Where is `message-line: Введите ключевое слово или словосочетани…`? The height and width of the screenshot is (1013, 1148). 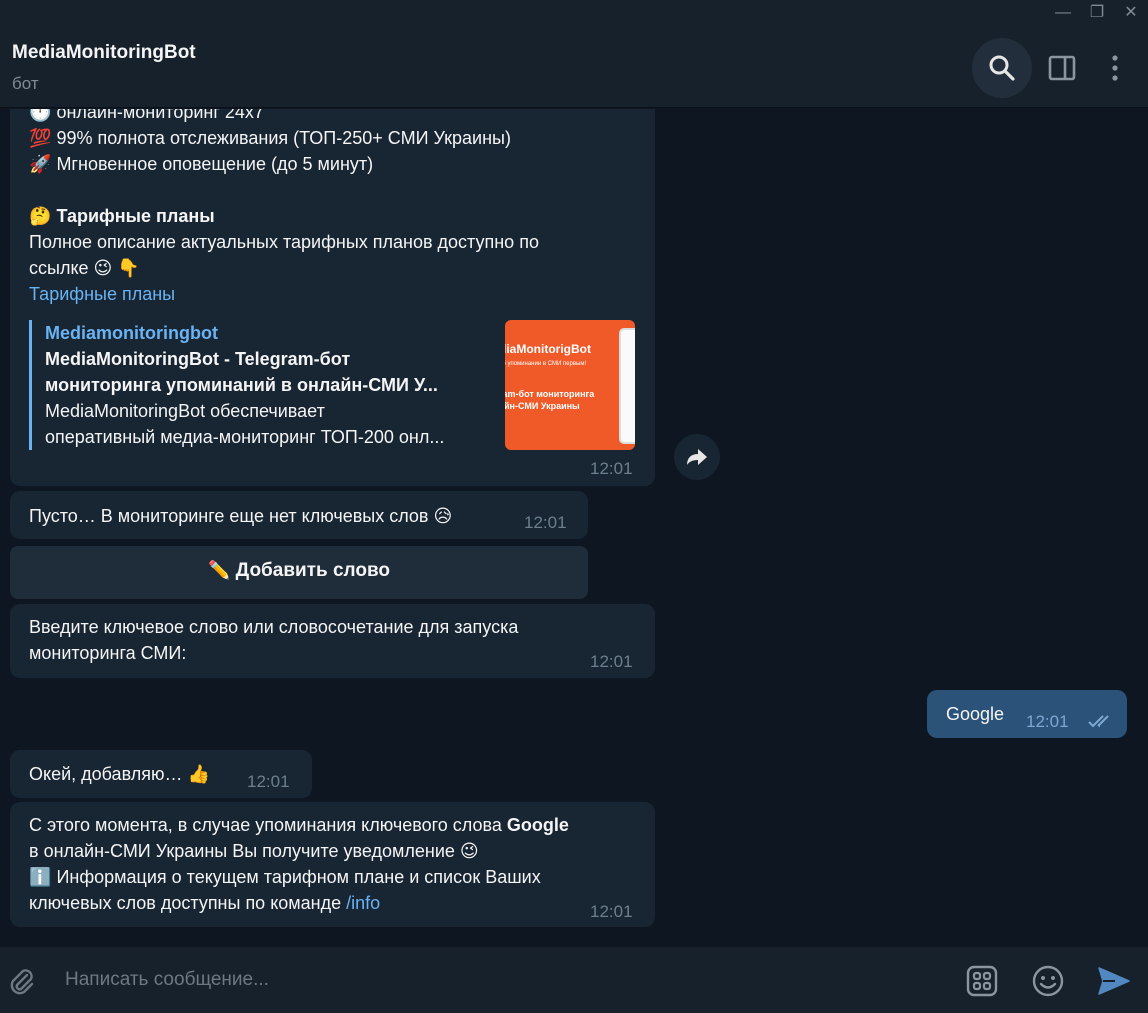 message-line: Введите ключевое слово или словосочетани… is located at coordinates (274, 627).